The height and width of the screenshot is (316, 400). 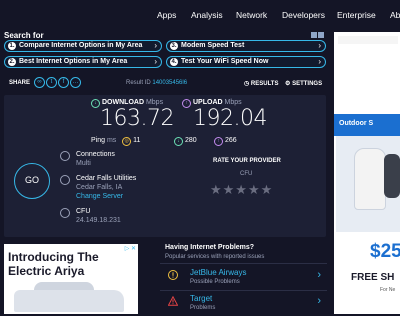 I want to click on search-option-2: 2. Best Internet Options in My Area ›, so click(x=83, y=62).